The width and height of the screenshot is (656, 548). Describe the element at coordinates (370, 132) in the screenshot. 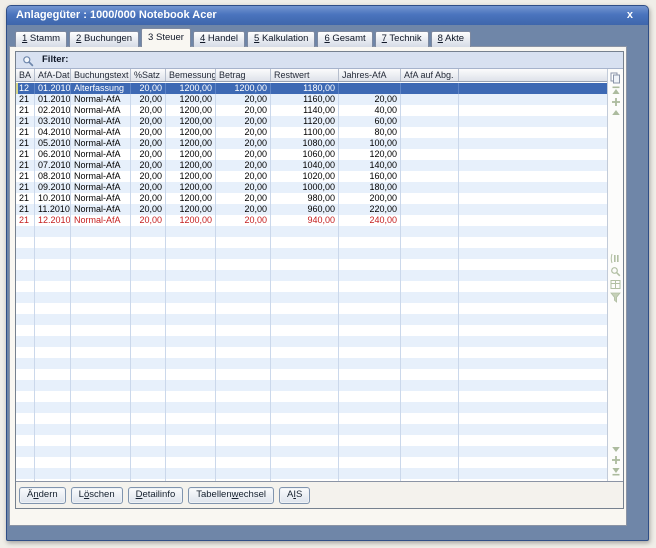

I see `cell-jahres_afa: 80,00` at that location.